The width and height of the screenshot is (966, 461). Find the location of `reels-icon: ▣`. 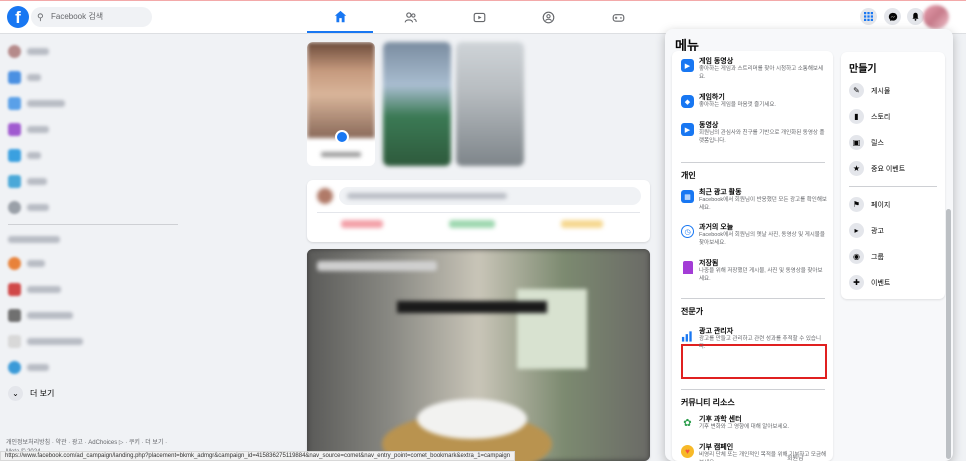

reels-icon: ▣ is located at coordinates (856, 142).